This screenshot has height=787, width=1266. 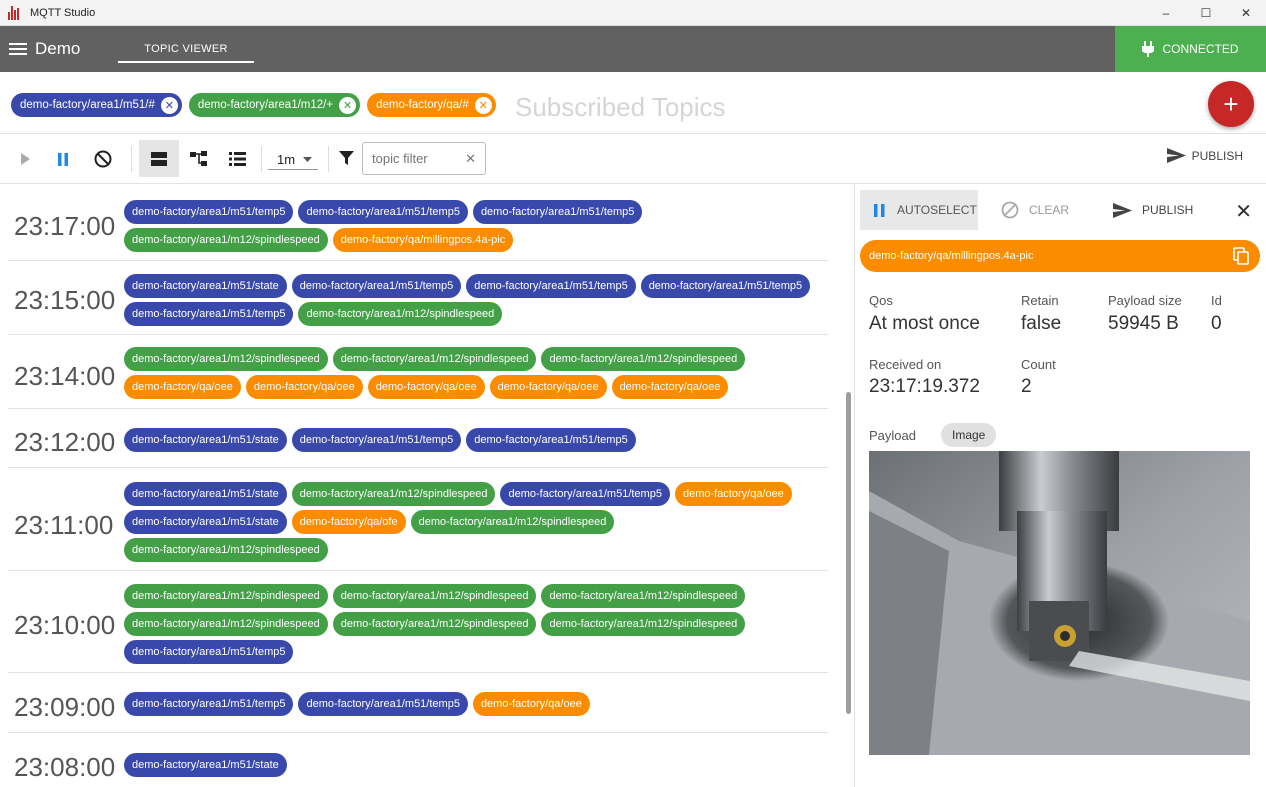 I want to click on payload-label: Payload, so click(x=892, y=435).